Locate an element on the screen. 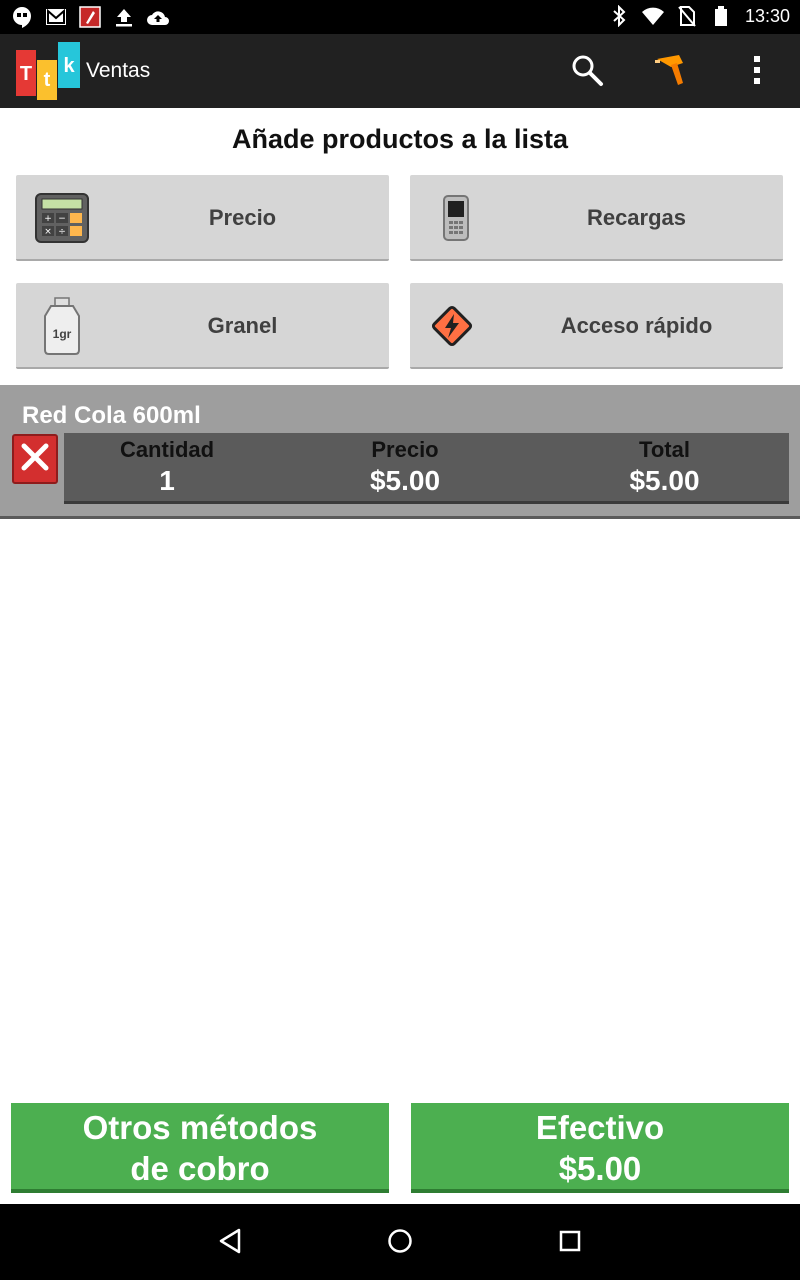  item-details: Cantidad 1 Precio $5.00 Total $5.00 is located at coordinates (426, 468).